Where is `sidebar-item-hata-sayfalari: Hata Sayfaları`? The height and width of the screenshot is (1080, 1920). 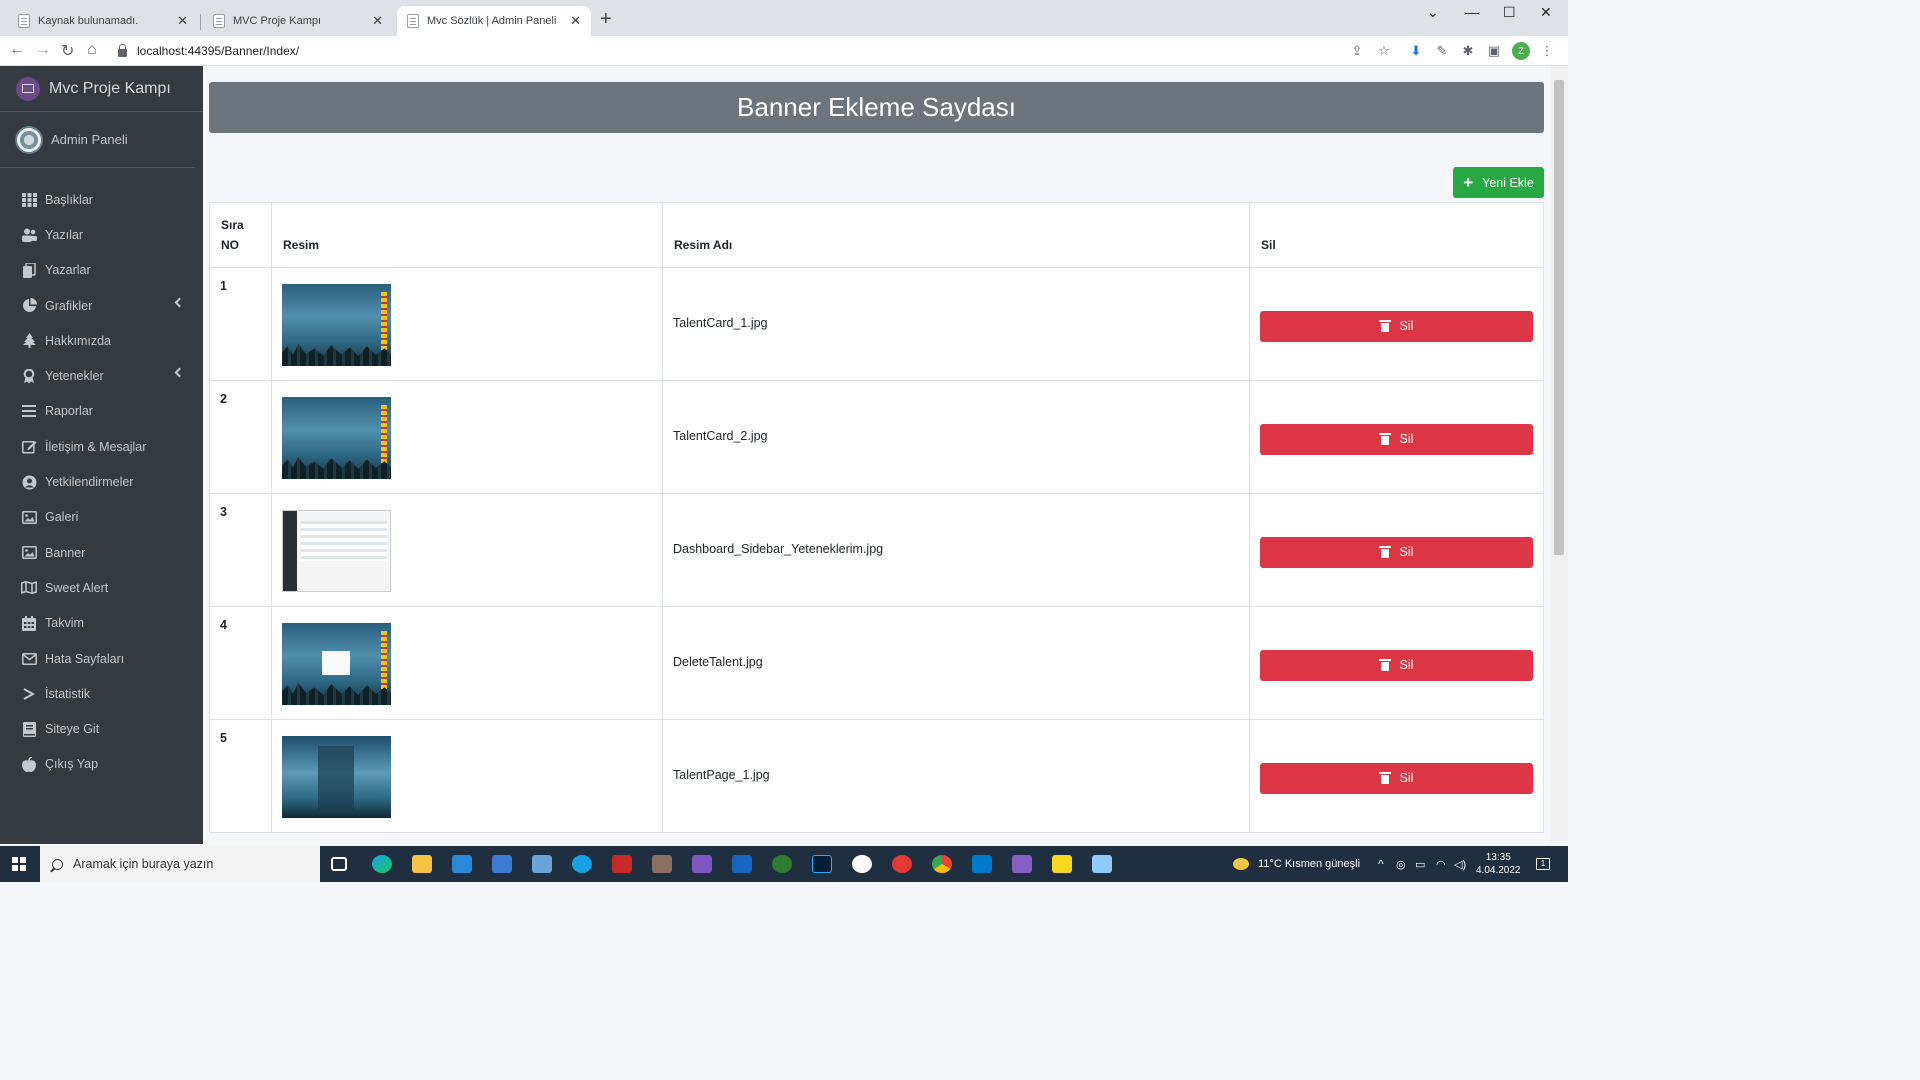 sidebar-item-hata-sayfalari: Hata Sayfaları is located at coordinates (101, 658).